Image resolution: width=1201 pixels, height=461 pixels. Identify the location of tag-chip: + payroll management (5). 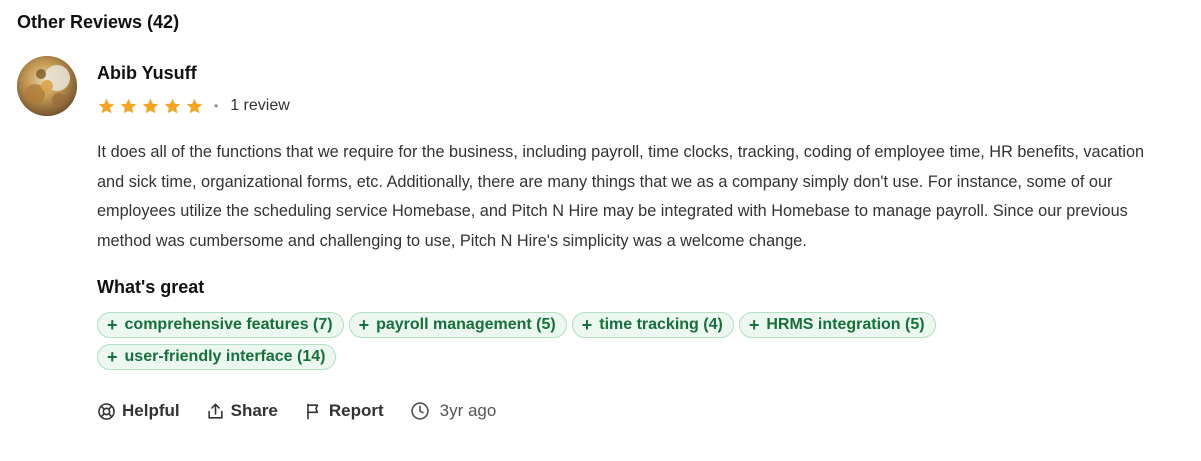
(457, 325).